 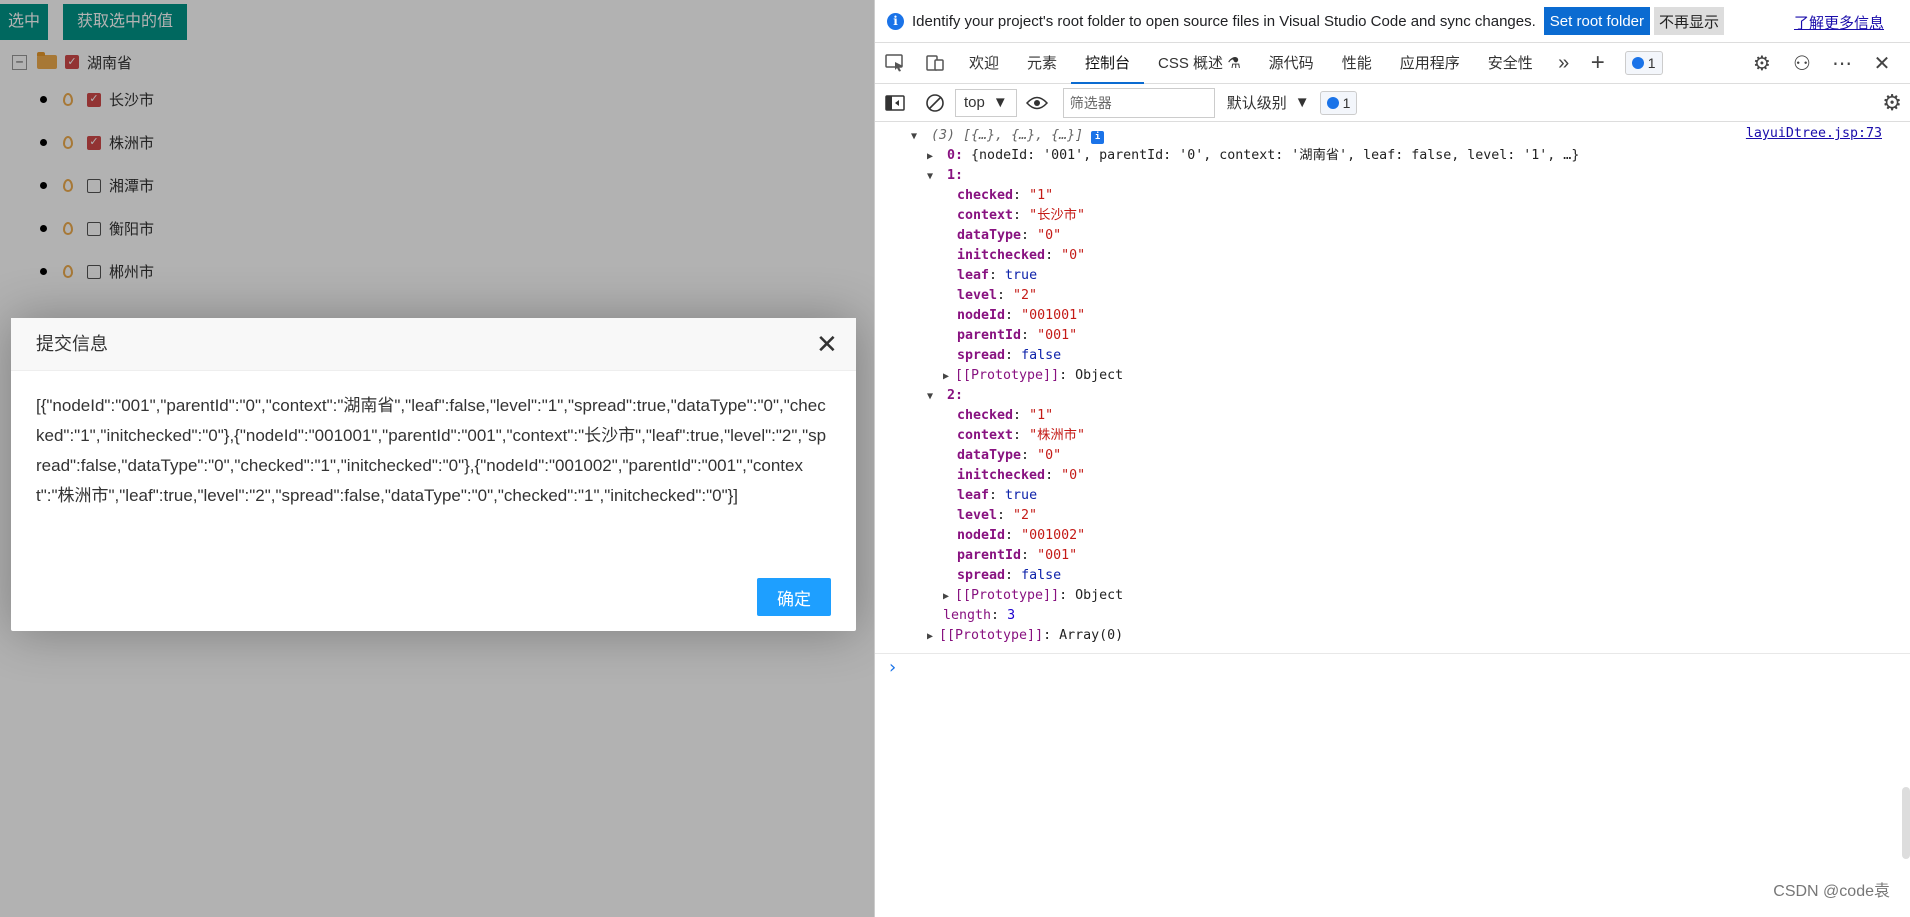 What do you see at coordinates (945, 395) in the screenshot?
I see `console-item-2: ▼ 2:` at bounding box center [945, 395].